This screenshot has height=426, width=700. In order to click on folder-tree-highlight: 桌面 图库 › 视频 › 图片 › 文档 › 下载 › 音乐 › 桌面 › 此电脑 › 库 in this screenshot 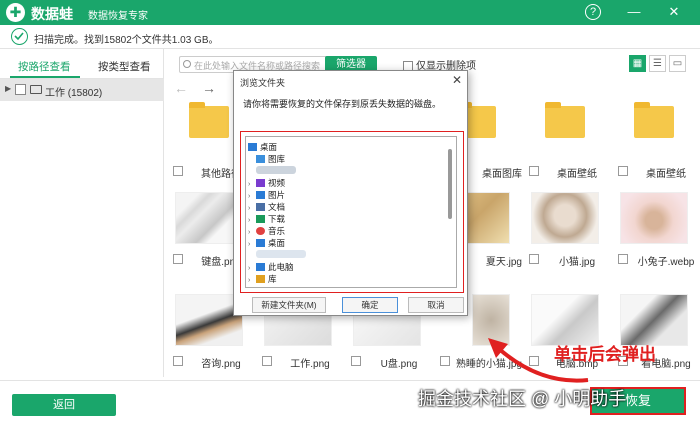, I will do `click(352, 212)`.